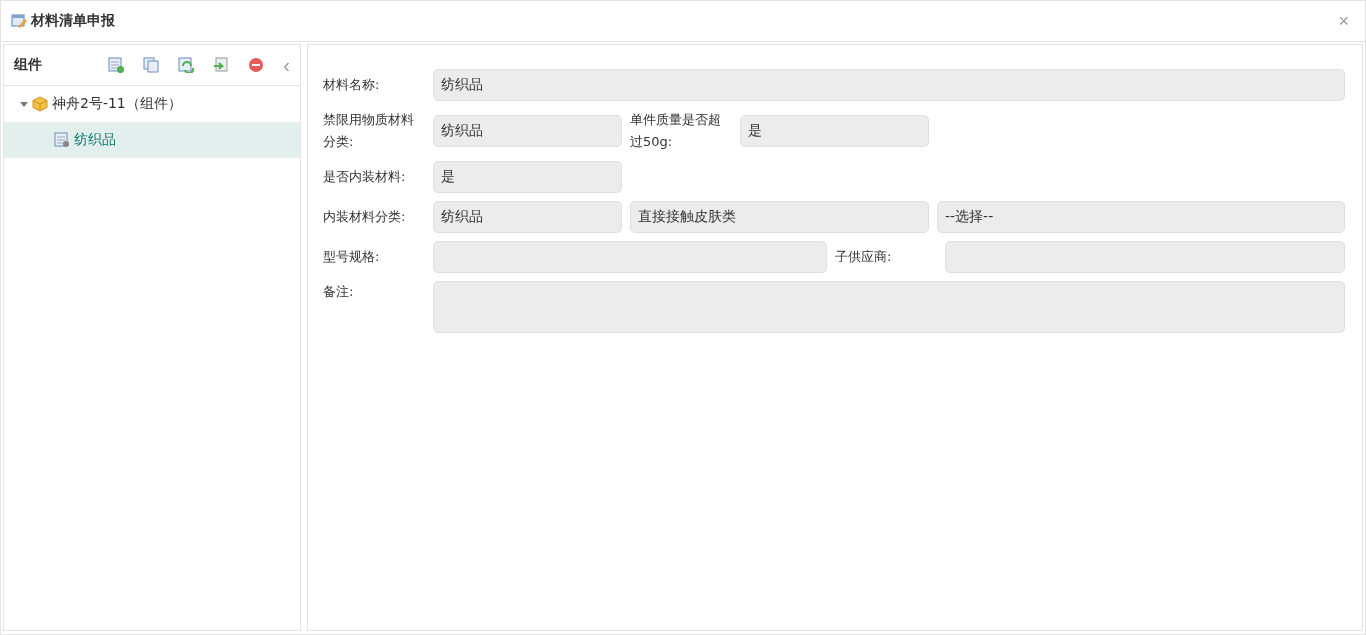 Image resolution: width=1366 pixels, height=635 pixels. What do you see at coordinates (152, 104) in the screenshot?
I see `tree-item: 神舟2号-11（组件）` at bounding box center [152, 104].